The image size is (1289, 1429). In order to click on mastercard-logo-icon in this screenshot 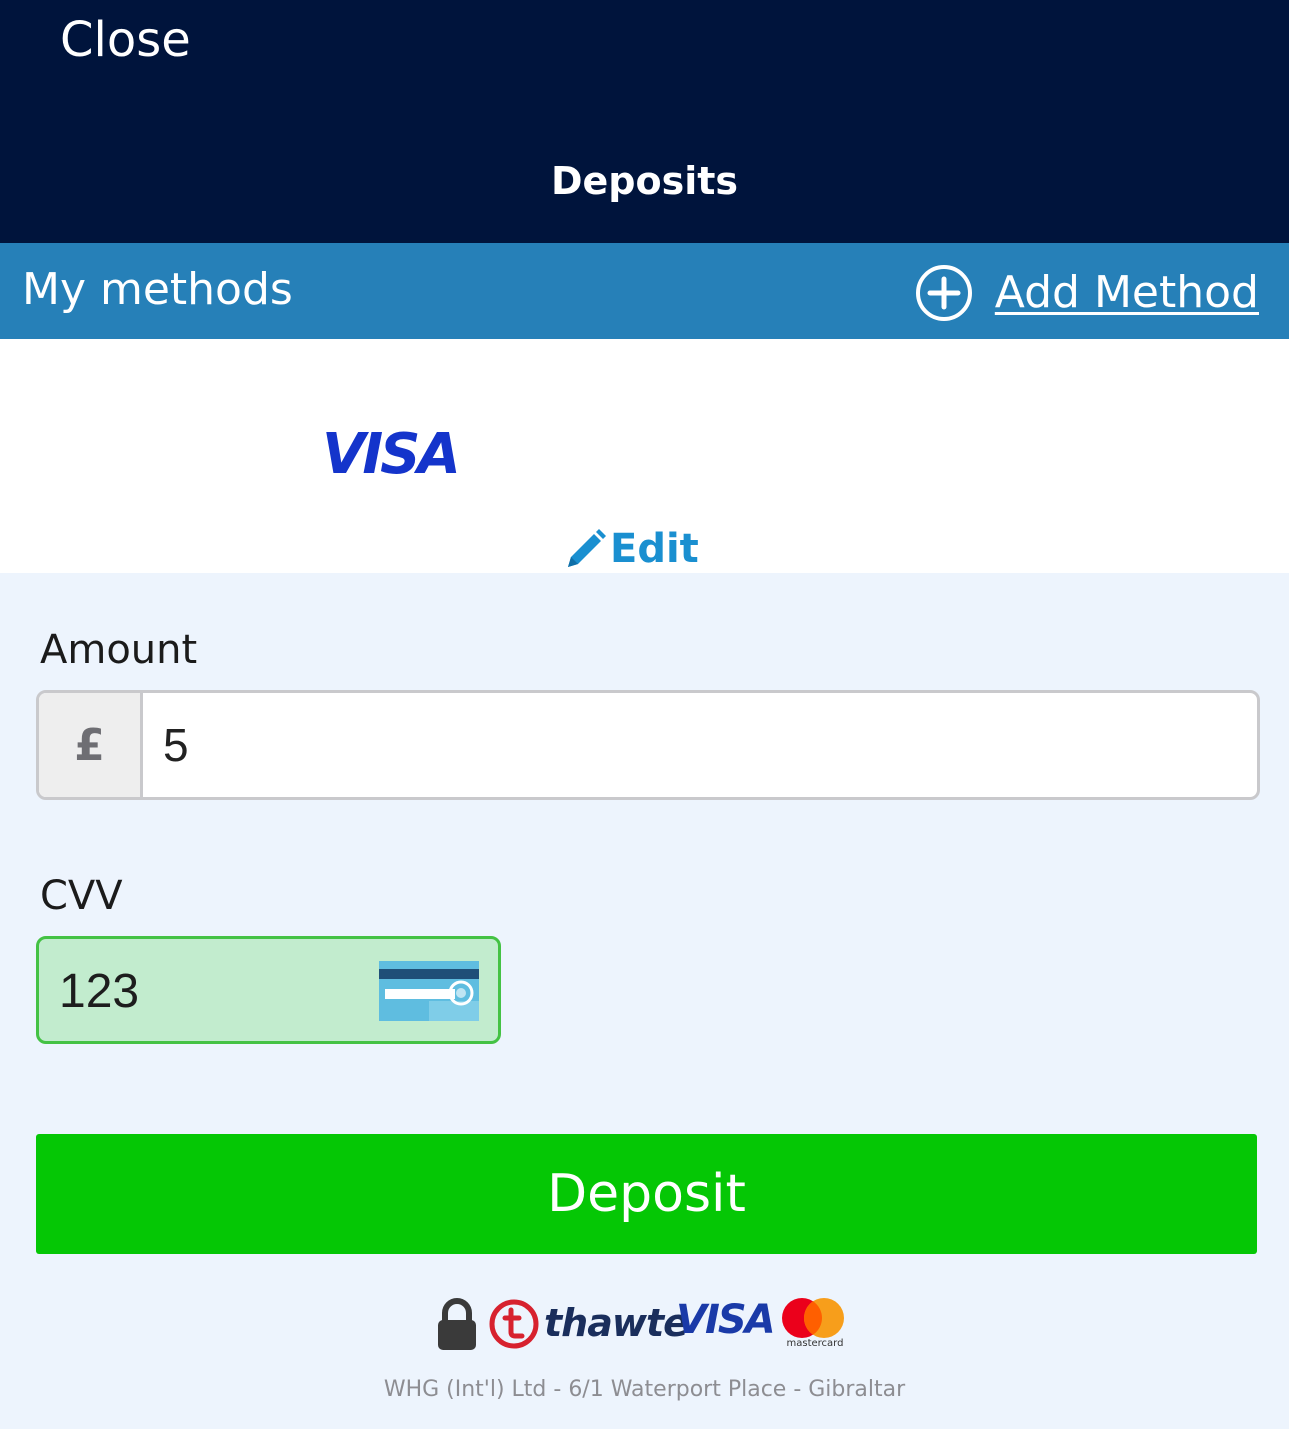, I will do `click(813, 1318)`.